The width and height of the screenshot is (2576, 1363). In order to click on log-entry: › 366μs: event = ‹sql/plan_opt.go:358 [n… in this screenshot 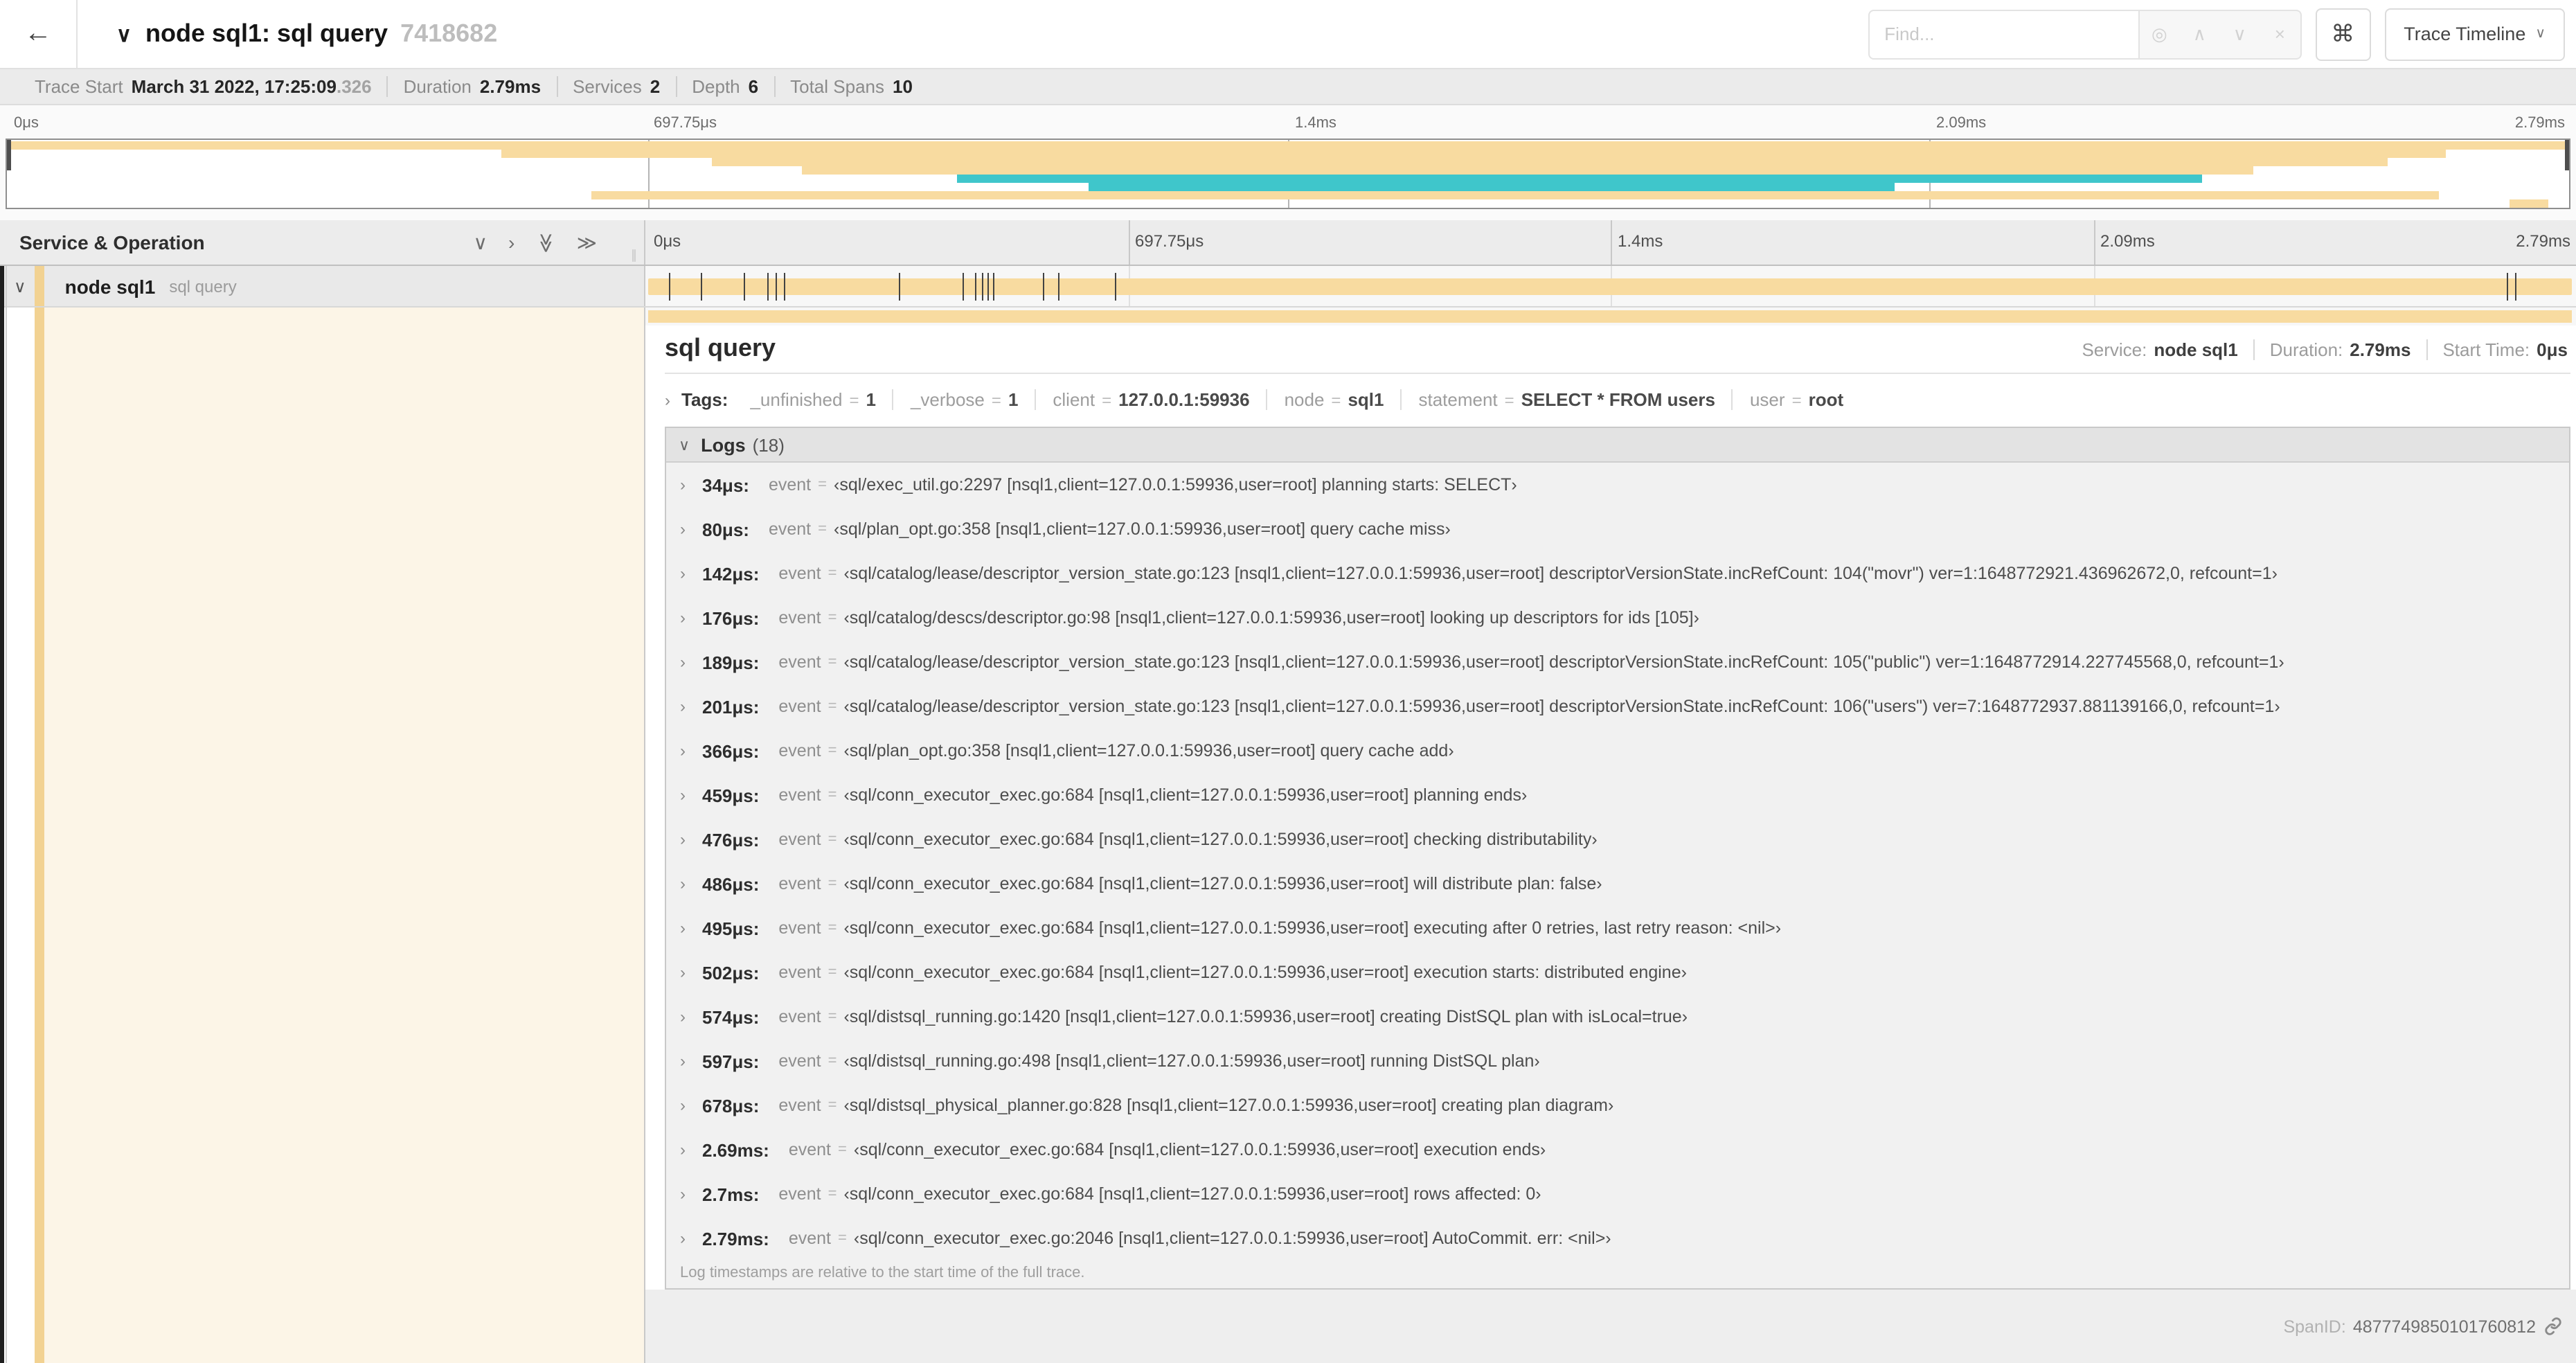, I will do `click(1618, 751)`.